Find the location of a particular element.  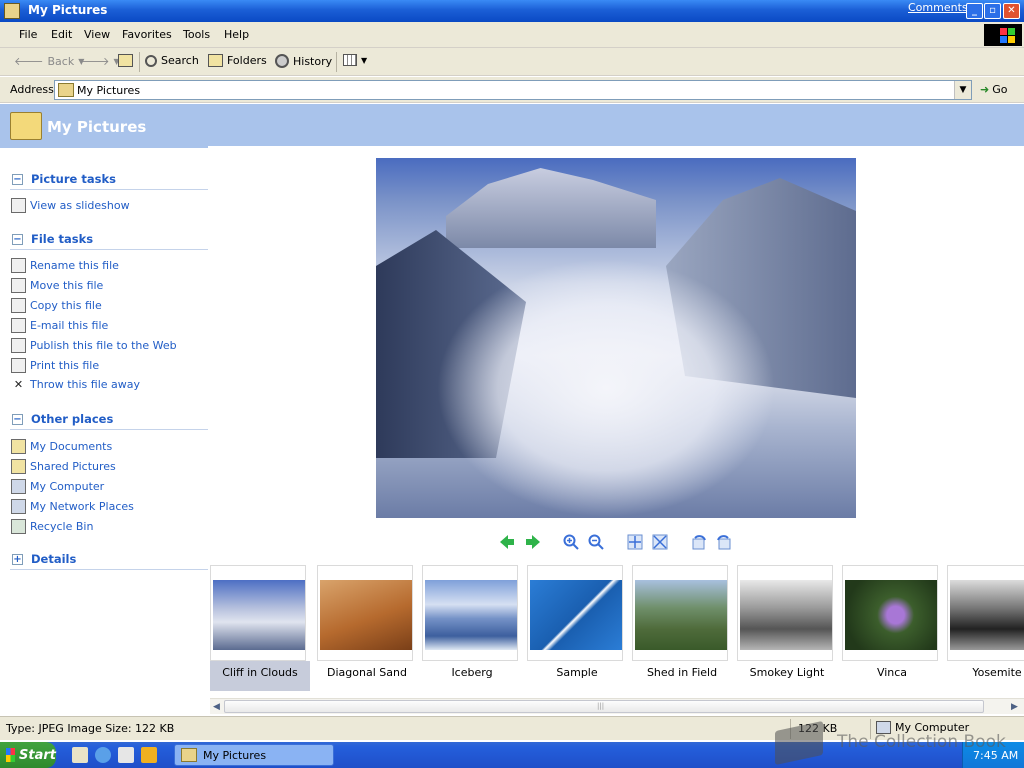

search-icon is located at coordinates (151, 60).